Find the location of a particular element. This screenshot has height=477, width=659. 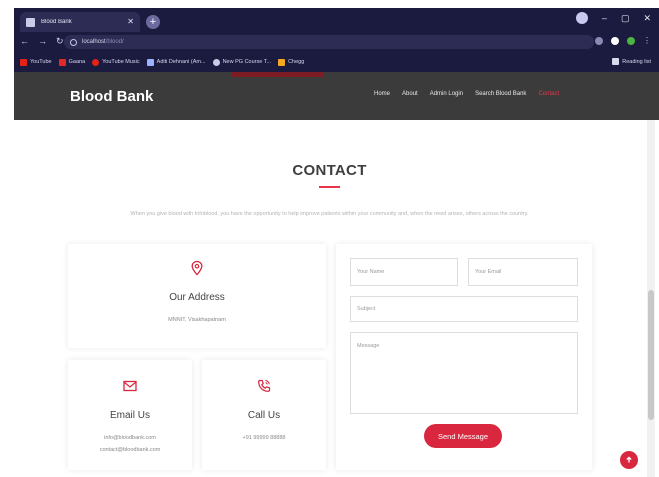

nav-buttons: ← → ↻ is located at coordinates (42, 41).